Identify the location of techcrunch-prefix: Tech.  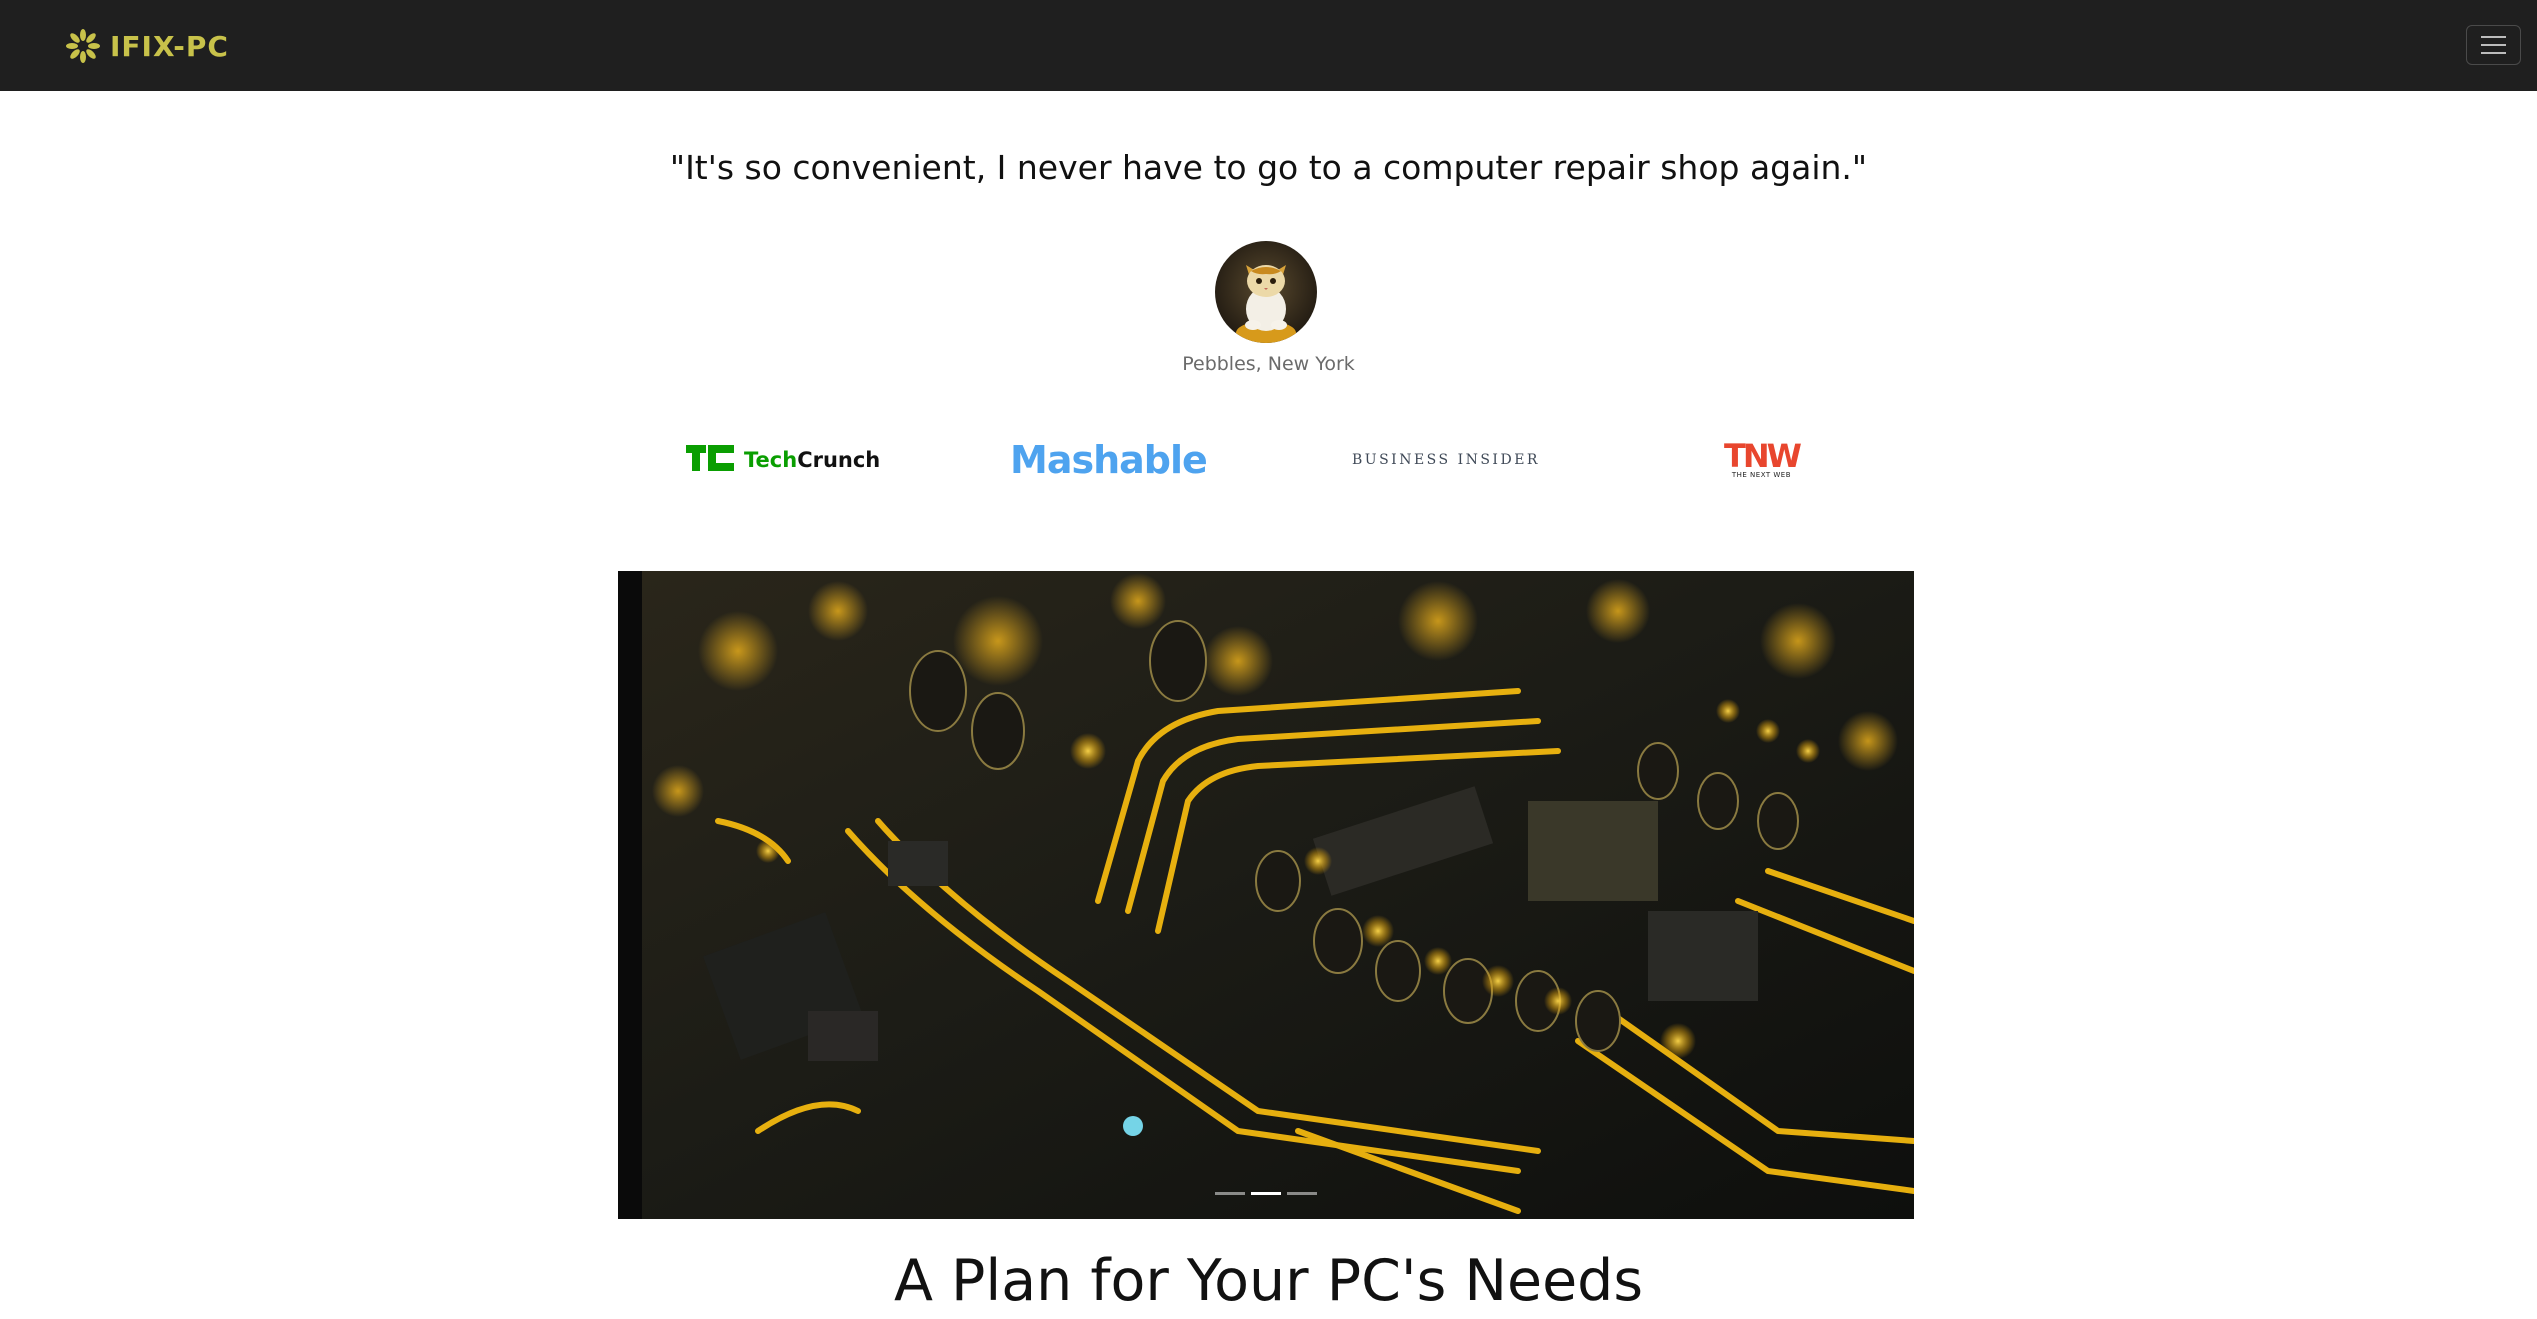
(771, 460).